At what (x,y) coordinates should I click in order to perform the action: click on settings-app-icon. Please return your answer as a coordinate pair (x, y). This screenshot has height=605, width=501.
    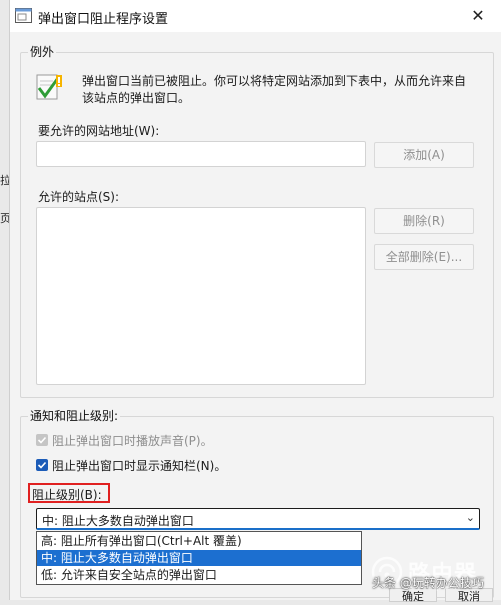
    Looking at the image, I should click on (23, 15).